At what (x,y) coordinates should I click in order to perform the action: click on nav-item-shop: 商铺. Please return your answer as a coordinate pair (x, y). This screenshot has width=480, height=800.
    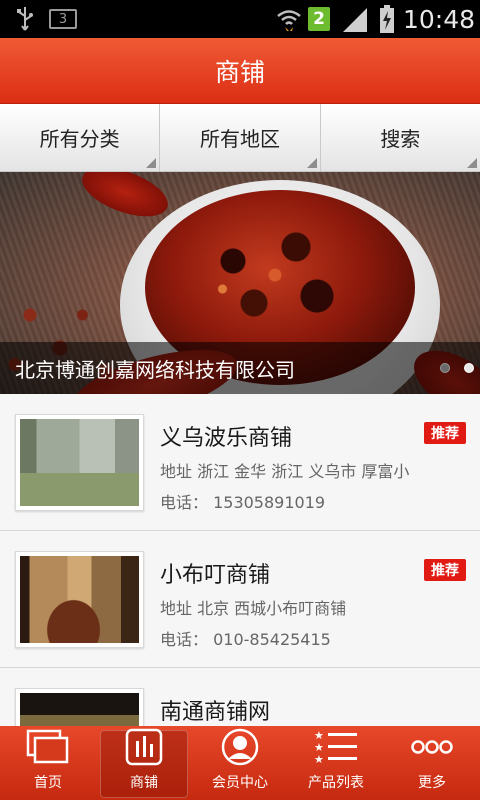
    Looking at the image, I should click on (144, 763).